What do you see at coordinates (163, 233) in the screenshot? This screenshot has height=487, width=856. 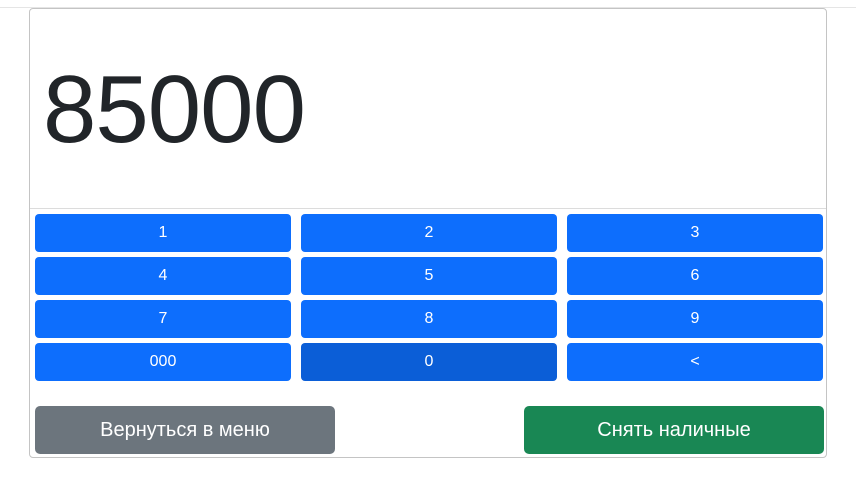 I see `key-1: 1` at bounding box center [163, 233].